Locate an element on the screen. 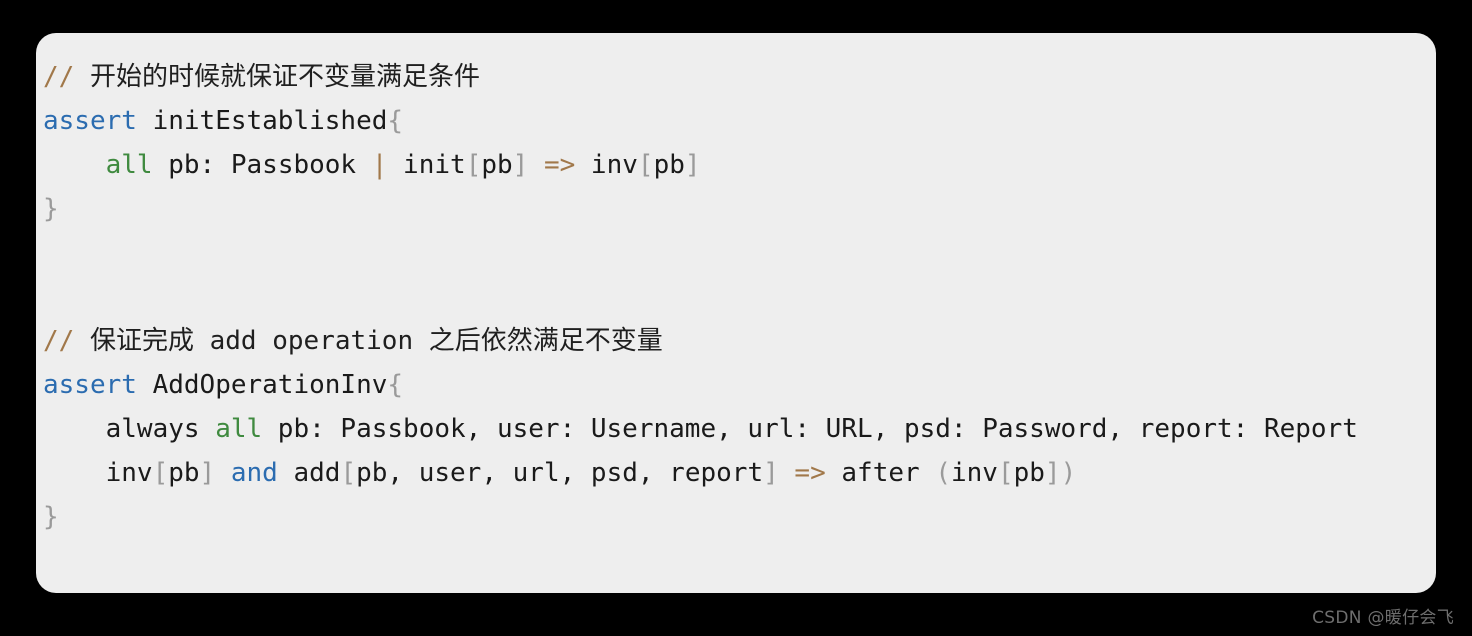 The width and height of the screenshot is (1472, 636). code-token: 保证完成 add operation 之后依然满足不变量 is located at coordinates (376, 341).